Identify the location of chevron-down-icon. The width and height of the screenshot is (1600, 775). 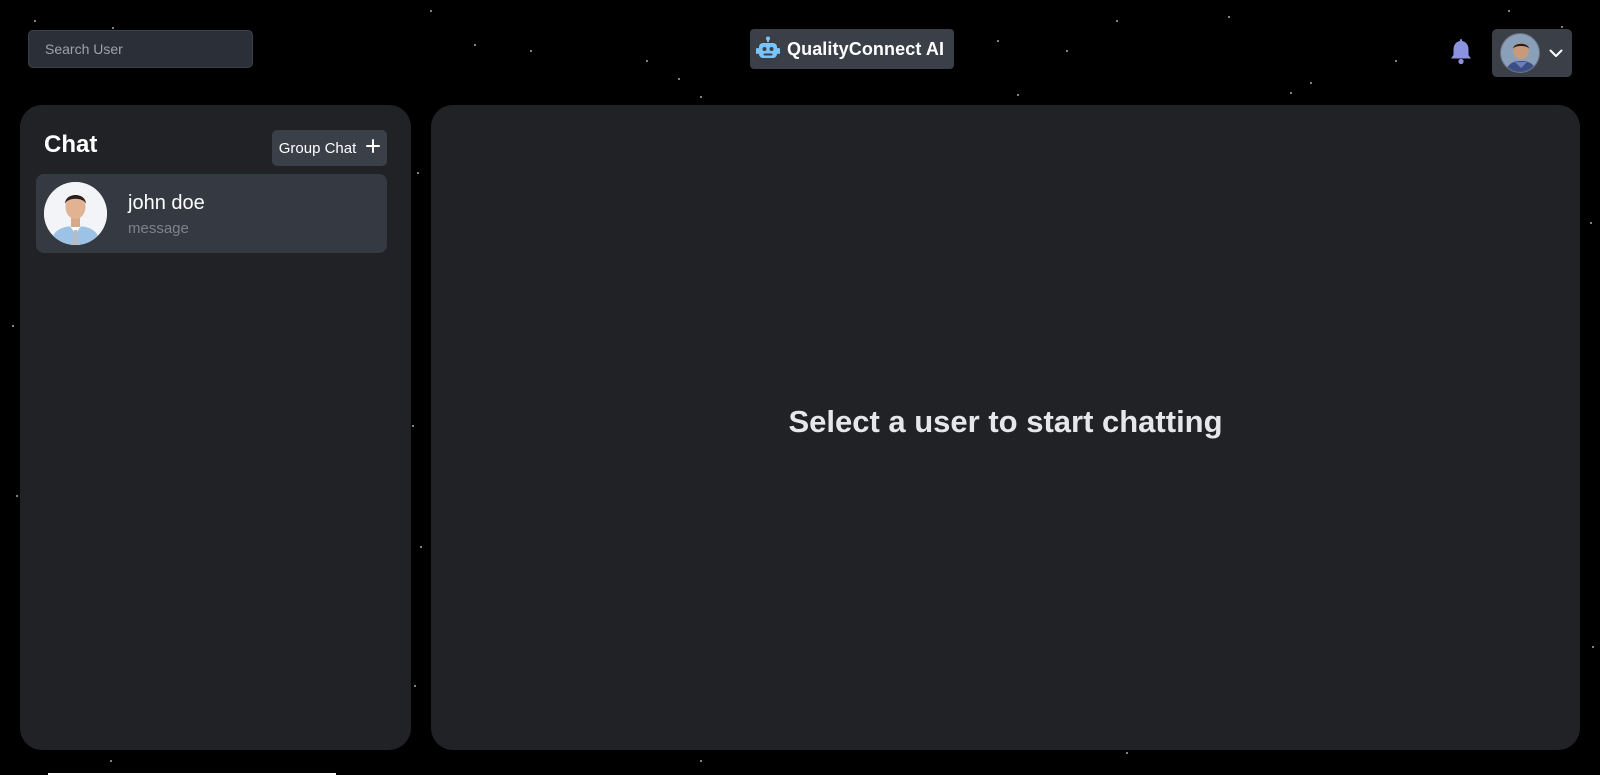
(1556, 53).